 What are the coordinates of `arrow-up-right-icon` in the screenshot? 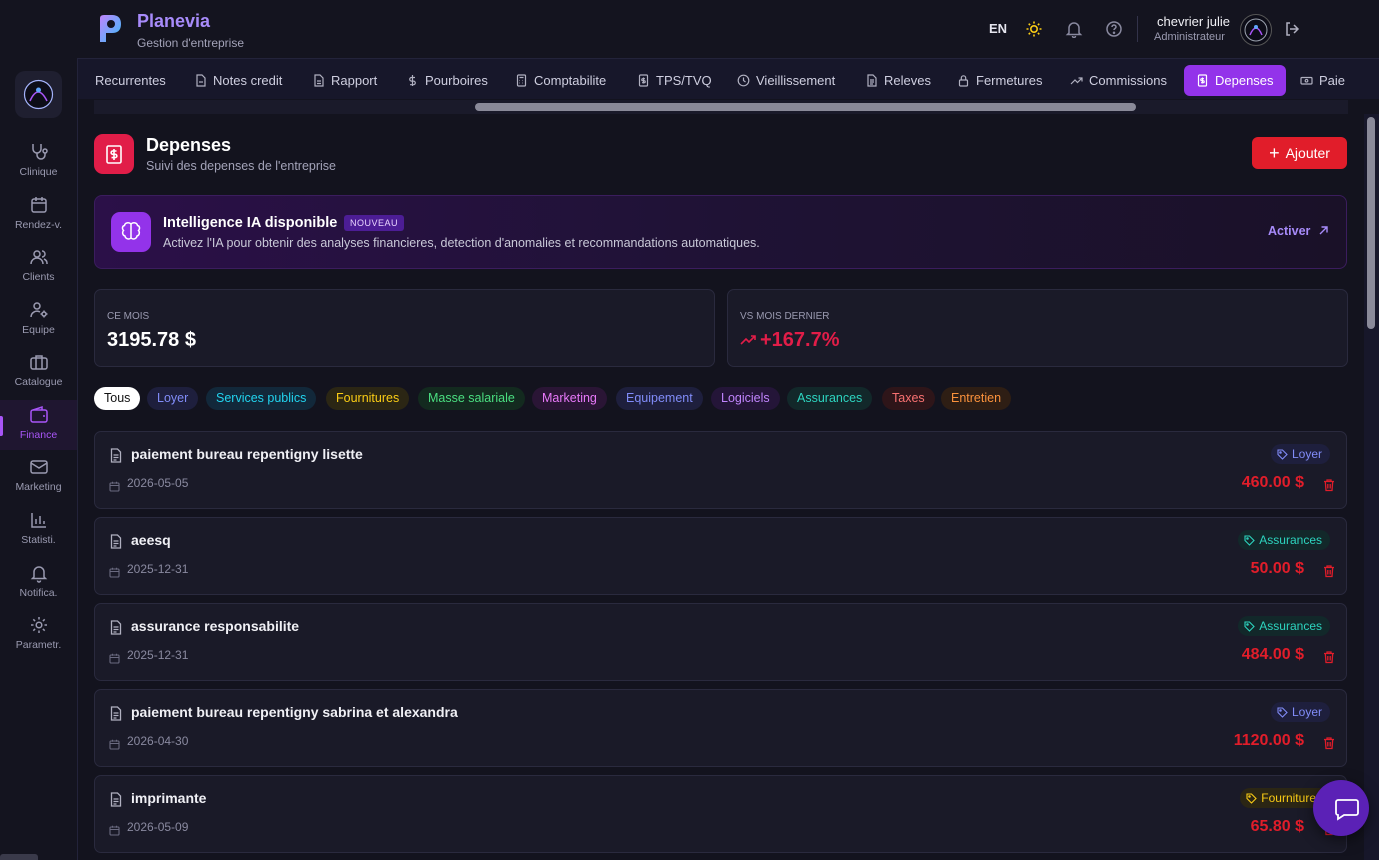 It's located at (1323, 230).